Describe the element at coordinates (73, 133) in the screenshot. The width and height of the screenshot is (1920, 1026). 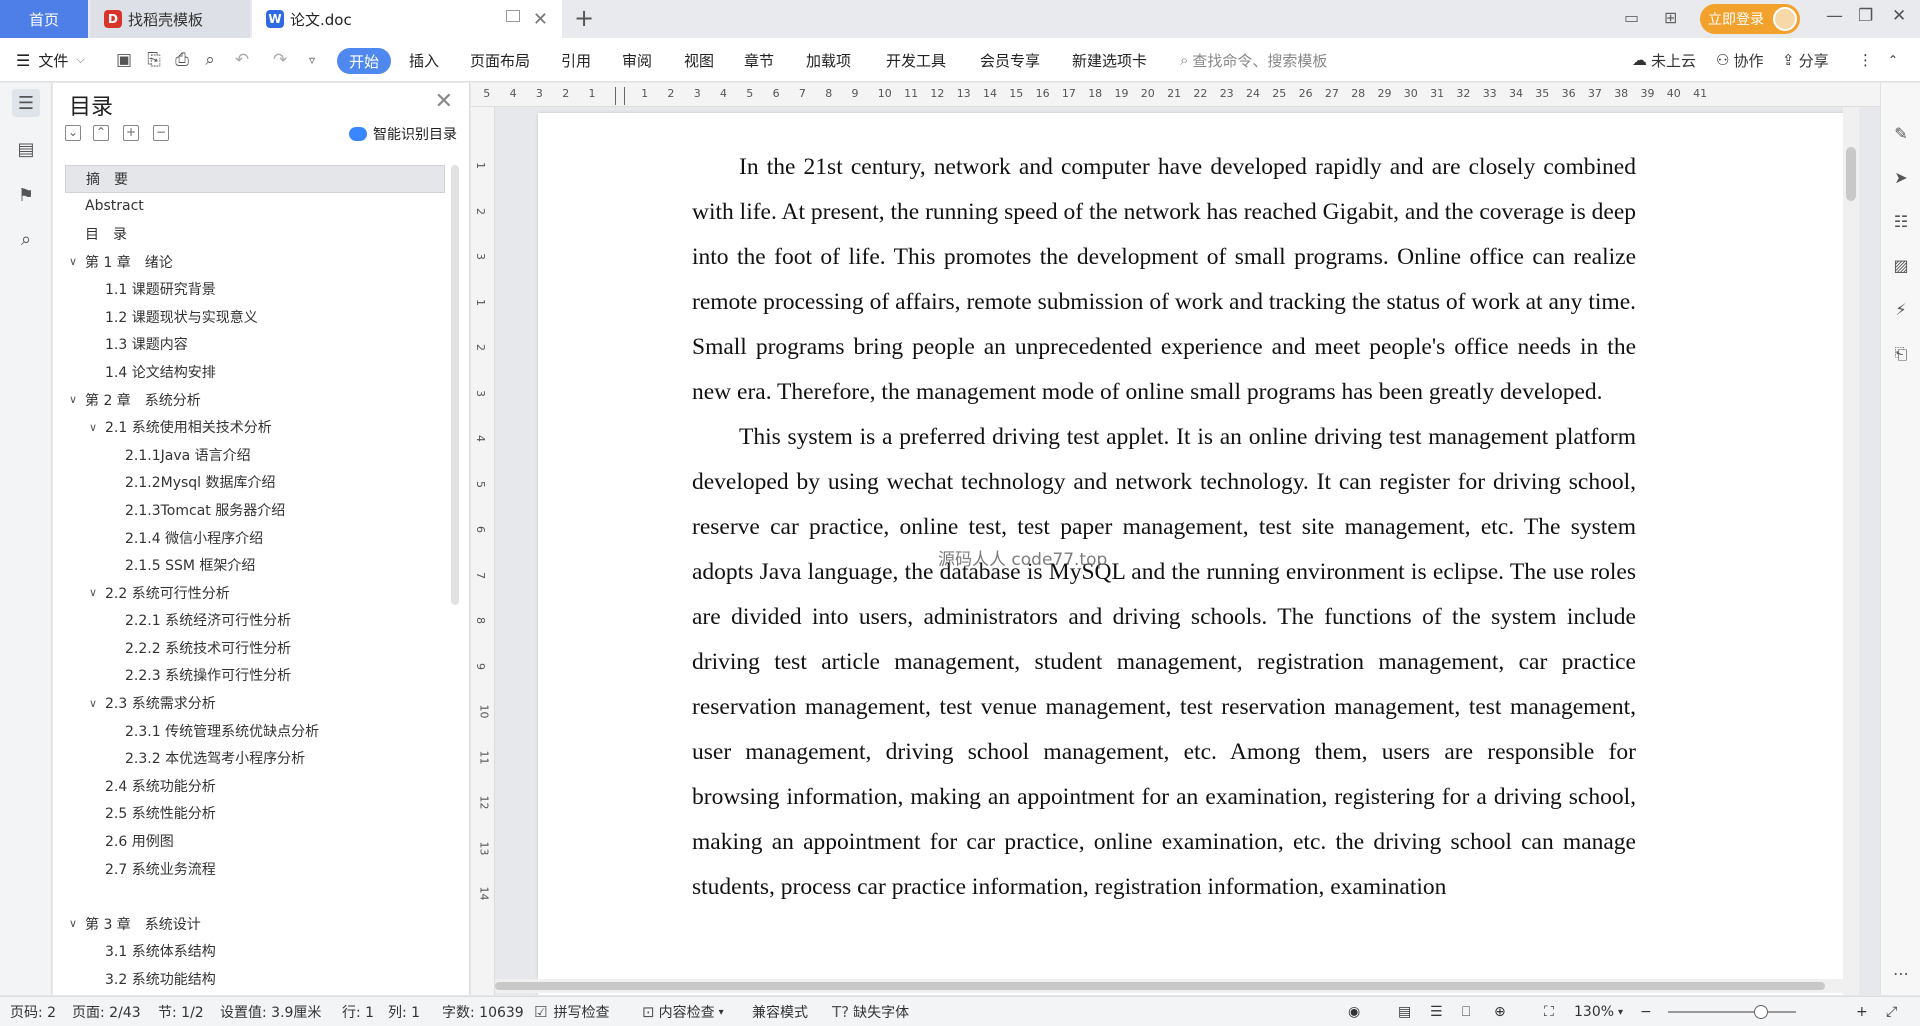
I see `expand-all-icon: ⌄` at that location.